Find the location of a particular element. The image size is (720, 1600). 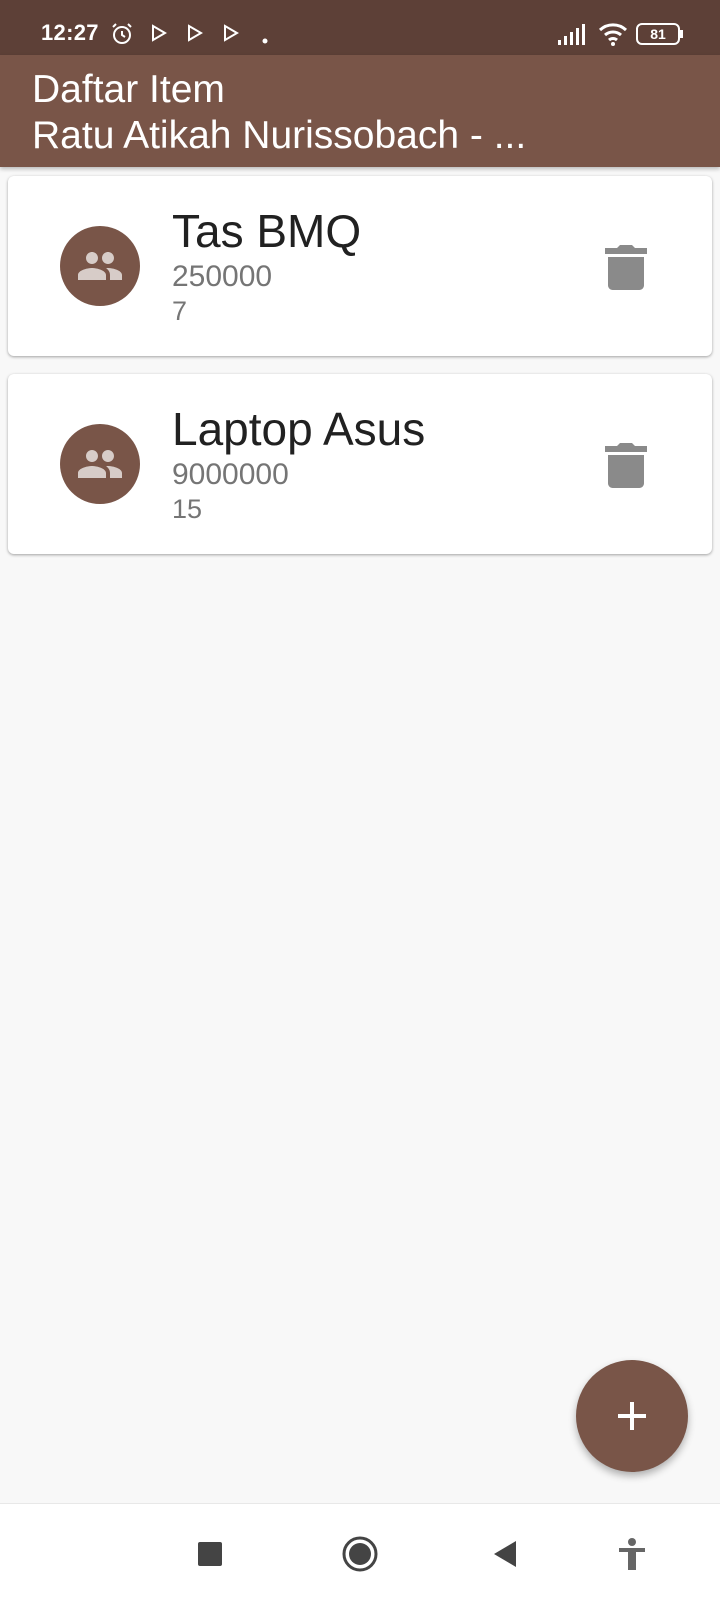

signal-icon is located at coordinates (572, 37).